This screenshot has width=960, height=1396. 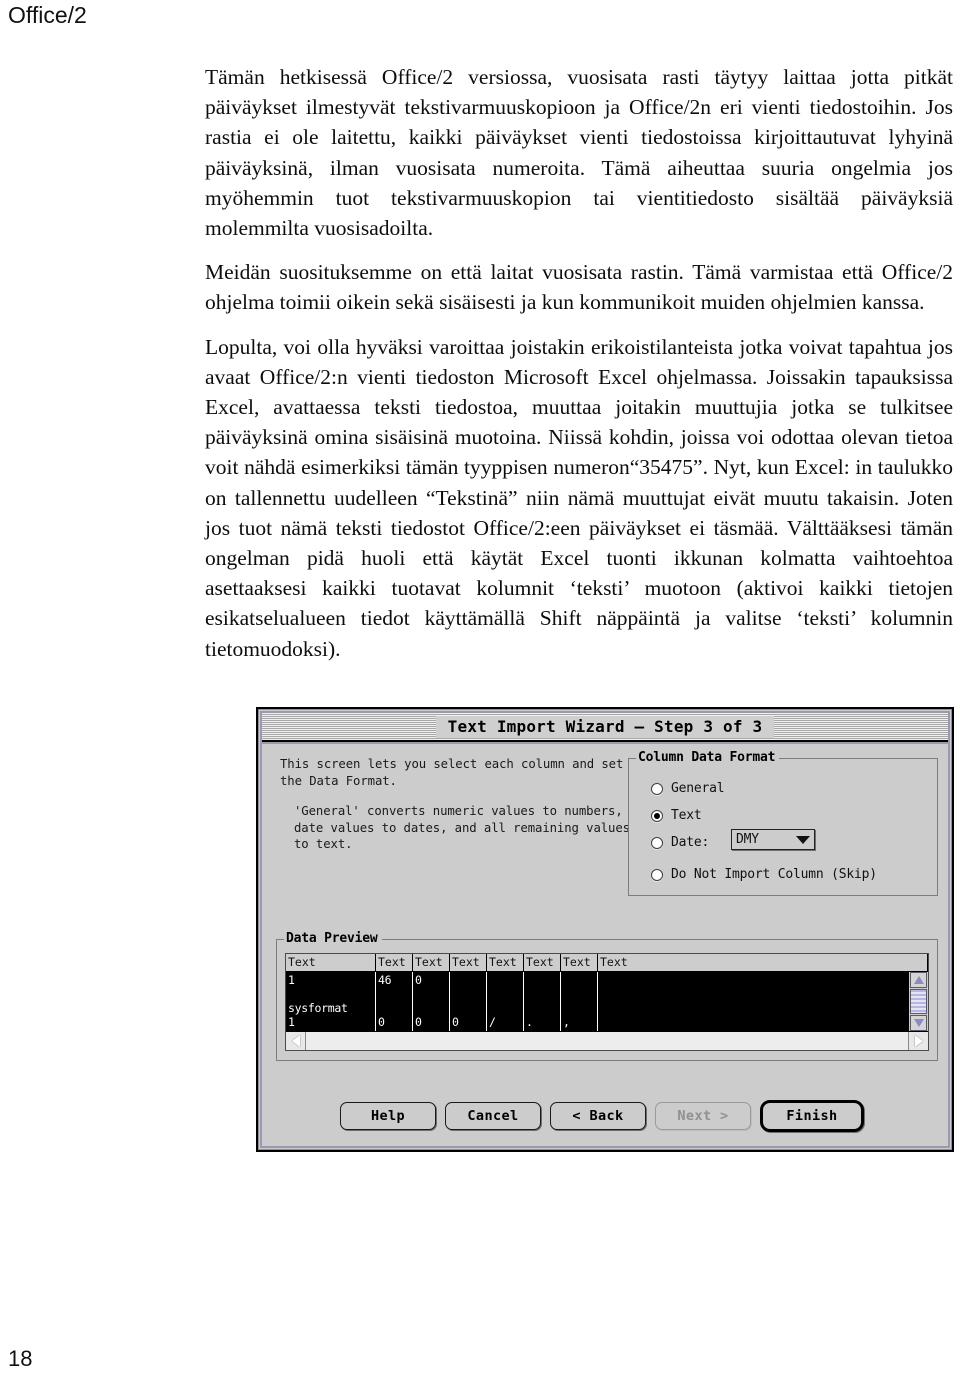 What do you see at coordinates (747, 839) in the screenshot?
I see `date-format-value: DMY` at bounding box center [747, 839].